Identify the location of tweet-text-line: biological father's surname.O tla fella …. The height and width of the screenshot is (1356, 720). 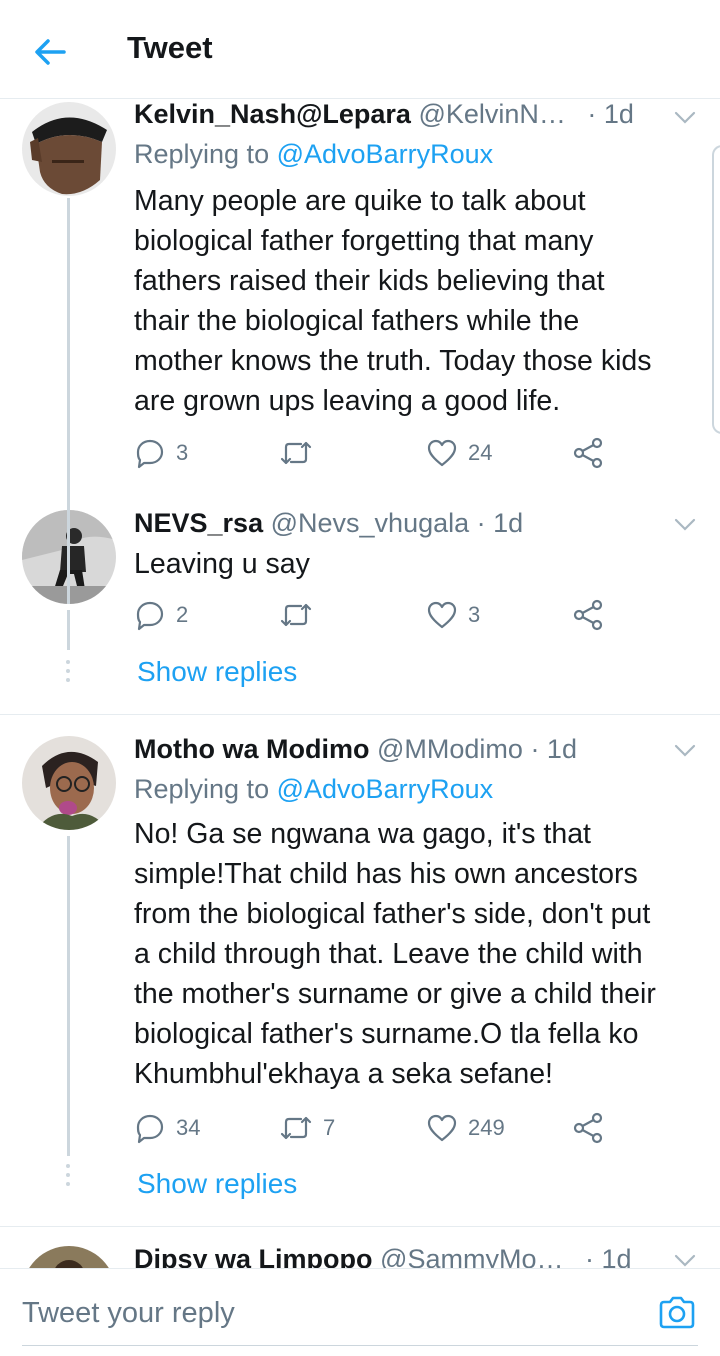
(386, 1034).